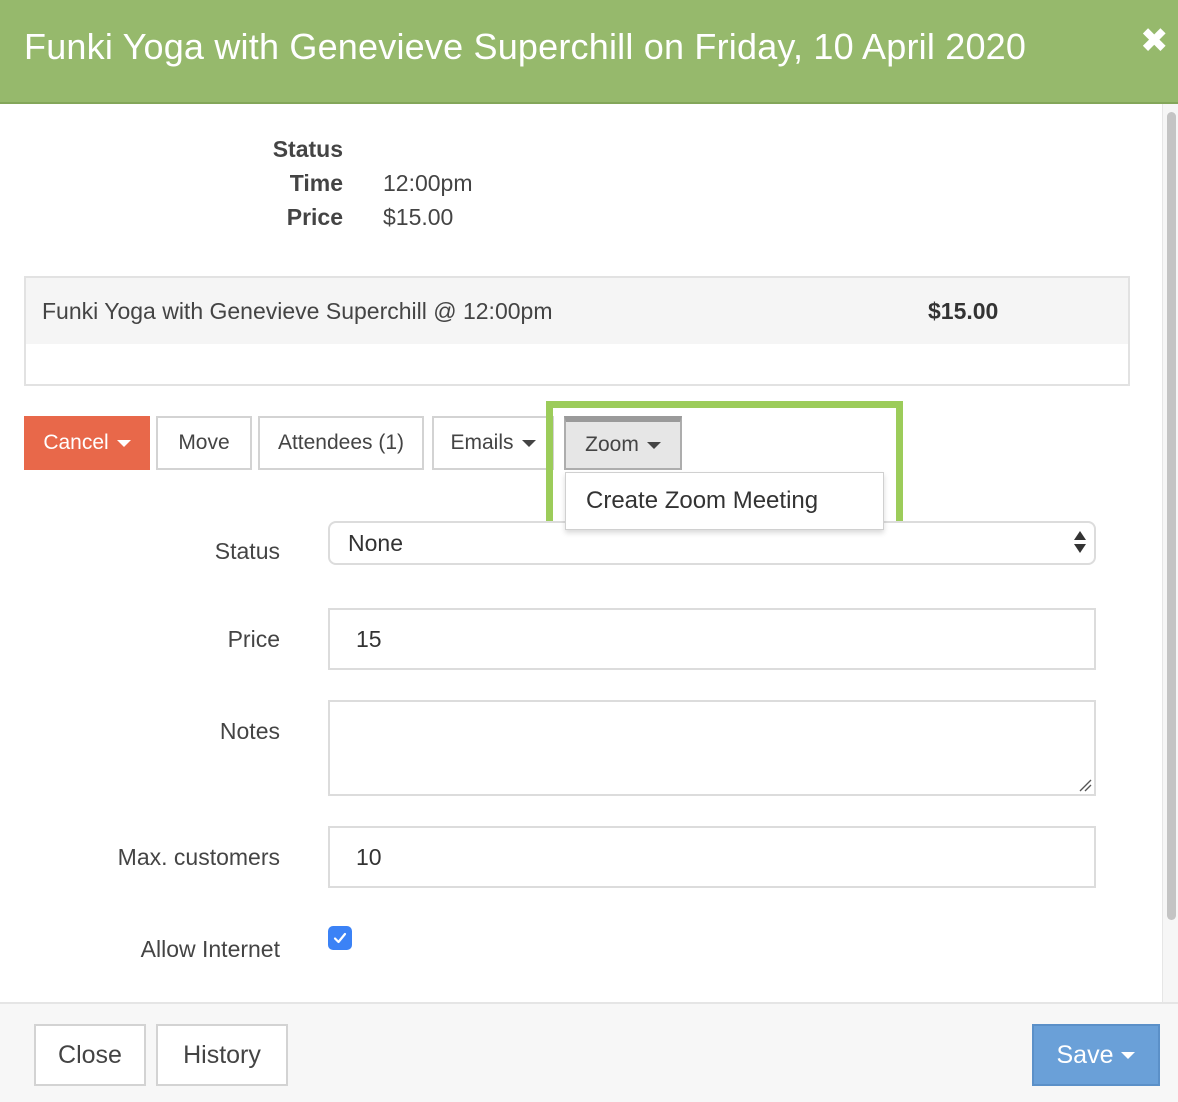 Image resolution: width=1178 pixels, height=1102 pixels. What do you see at coordinates (369, 639) in the screenshot?
I see `price-input-value: 15` at bounding box center [369, 639].